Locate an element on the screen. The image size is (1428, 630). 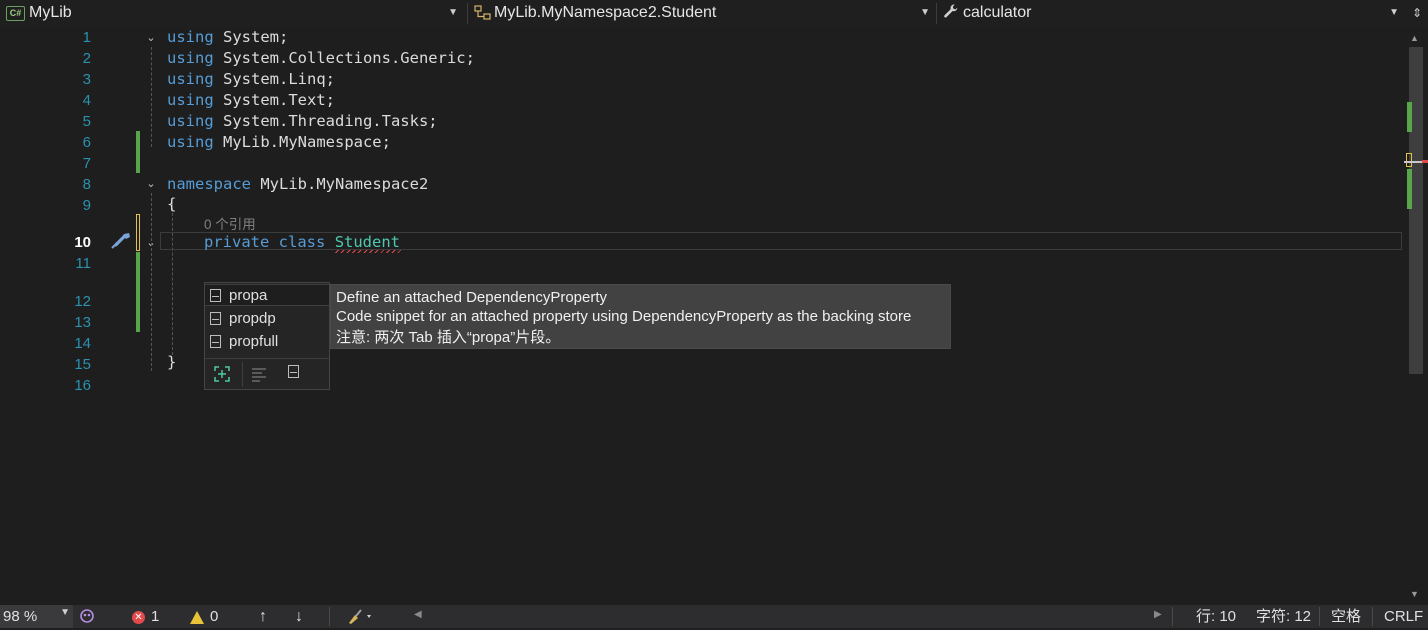
completion-item-label: propdp is located at coordinates (252, 318).